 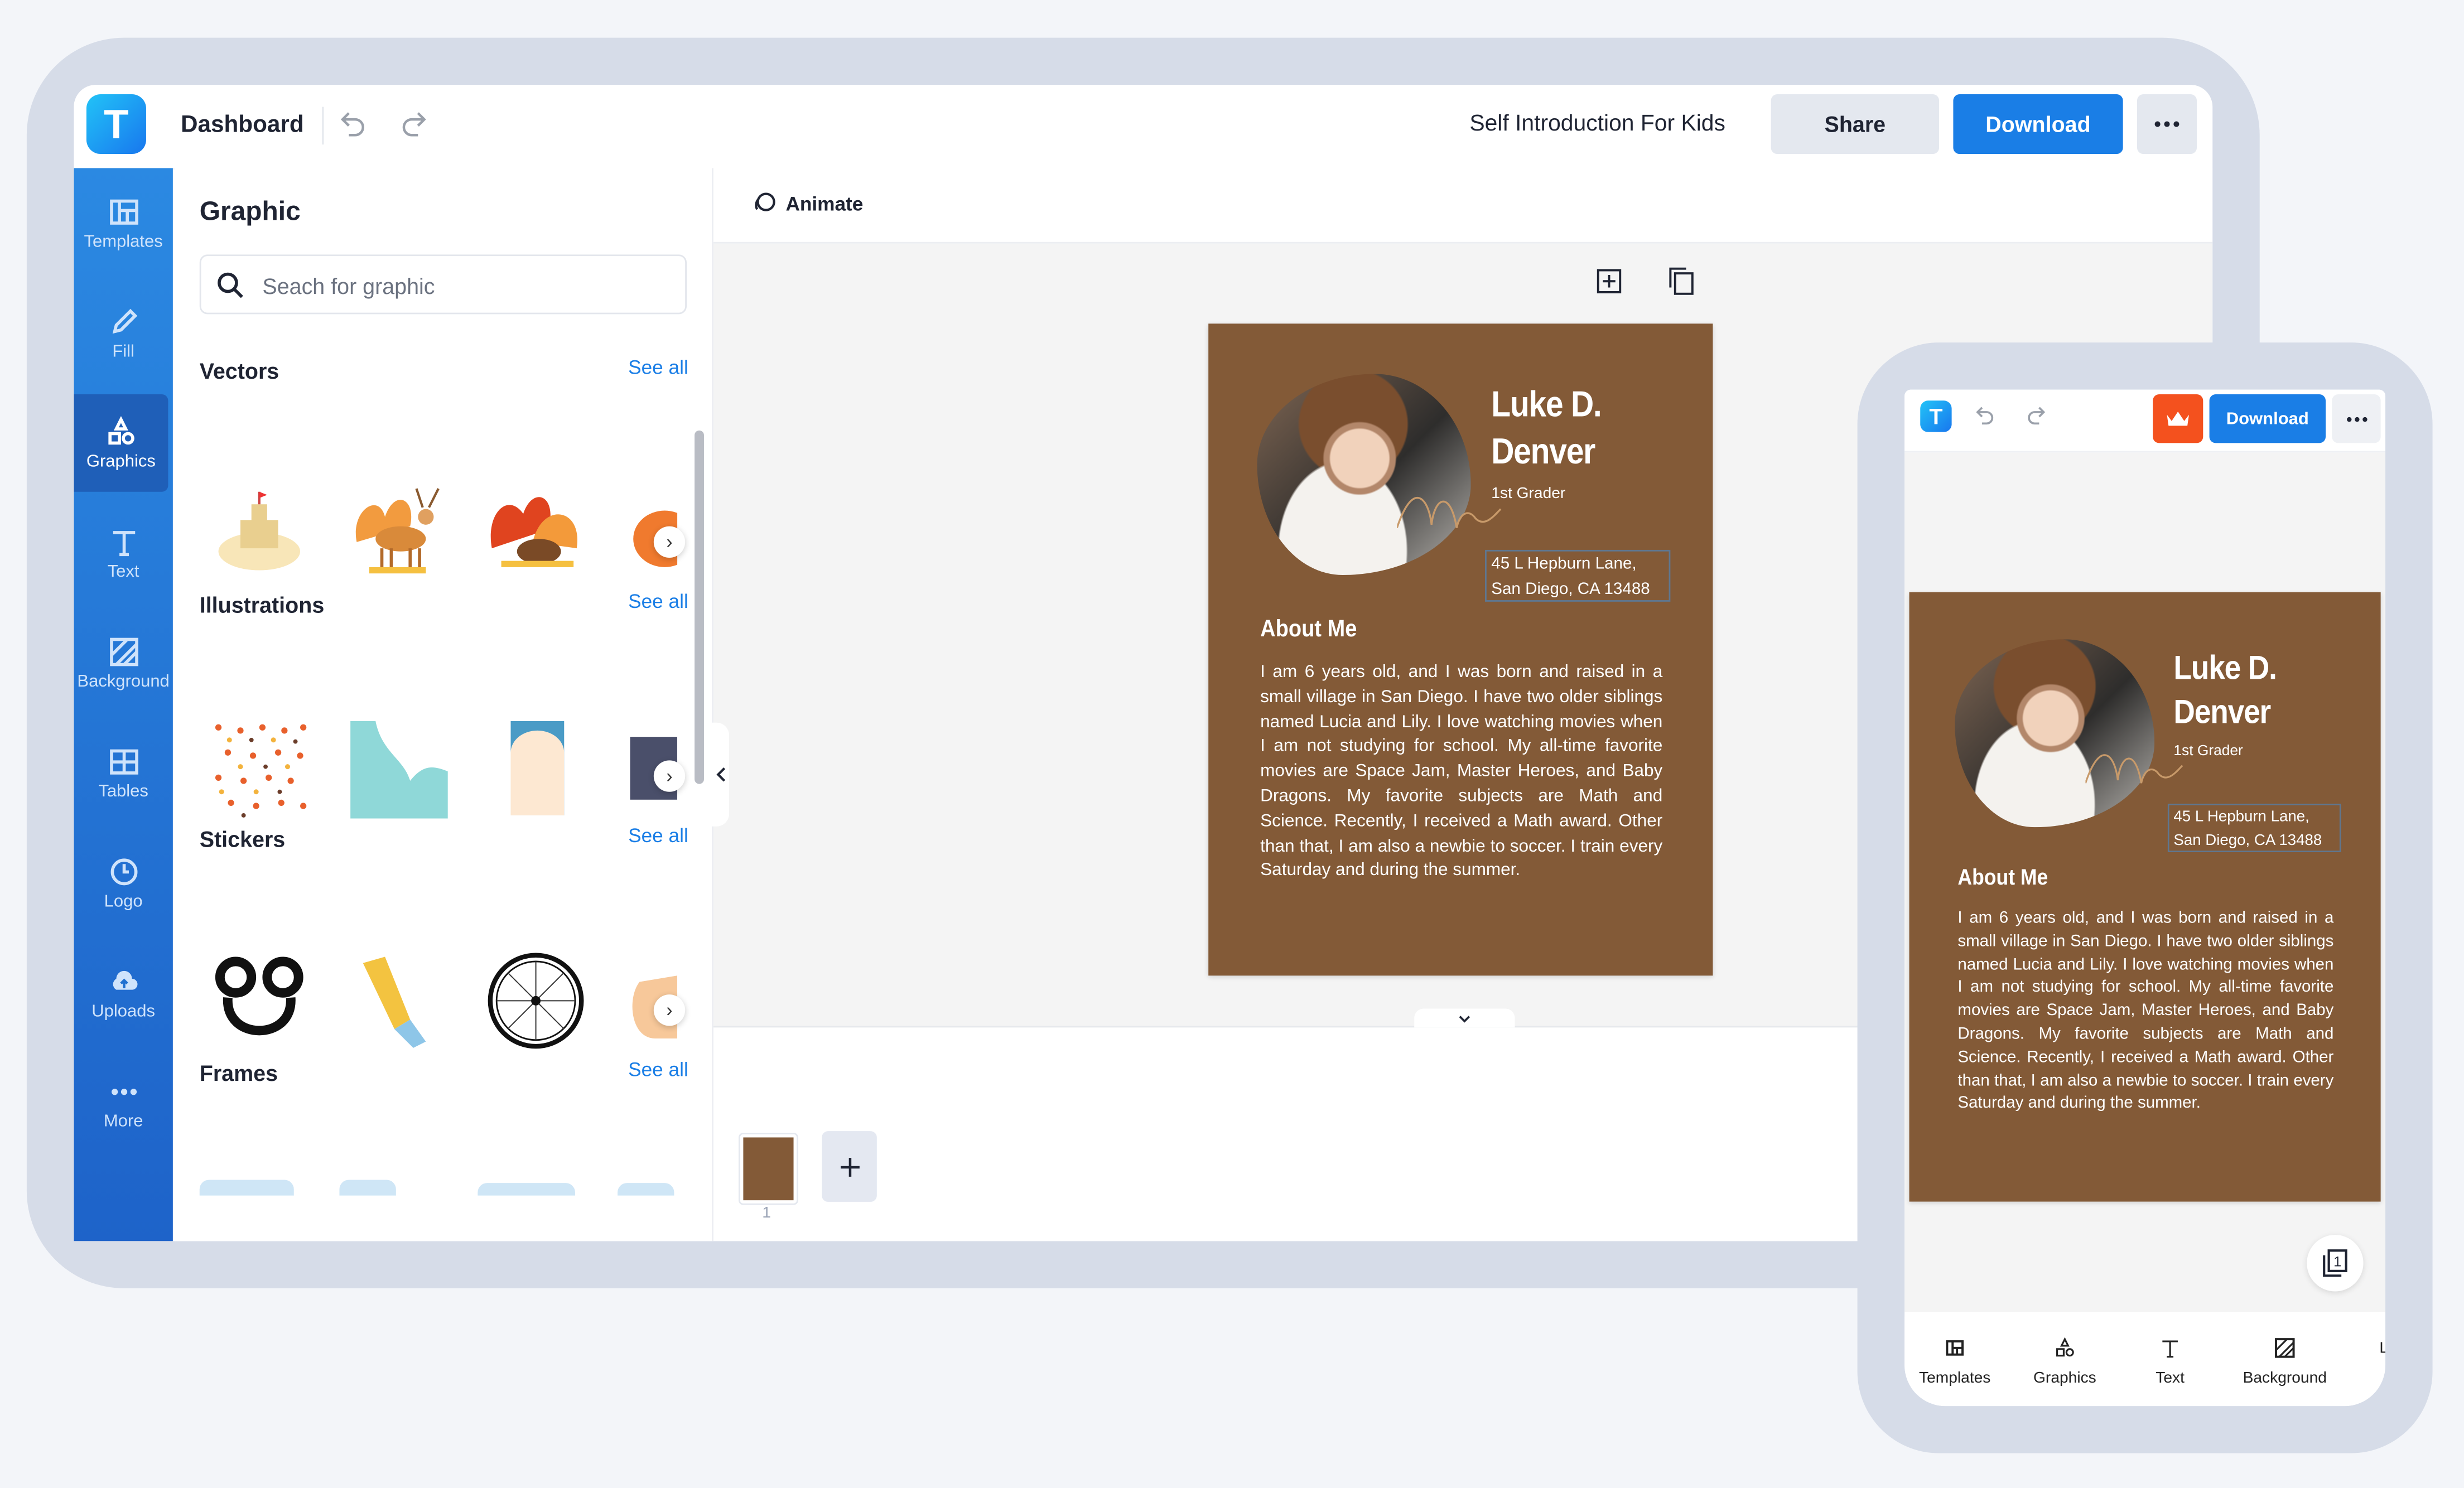 What do you see at coordinates (2285, 1362) in the screenshot?
I see `mobile-nav-background: Background` at bounding box center [2285, 1362].